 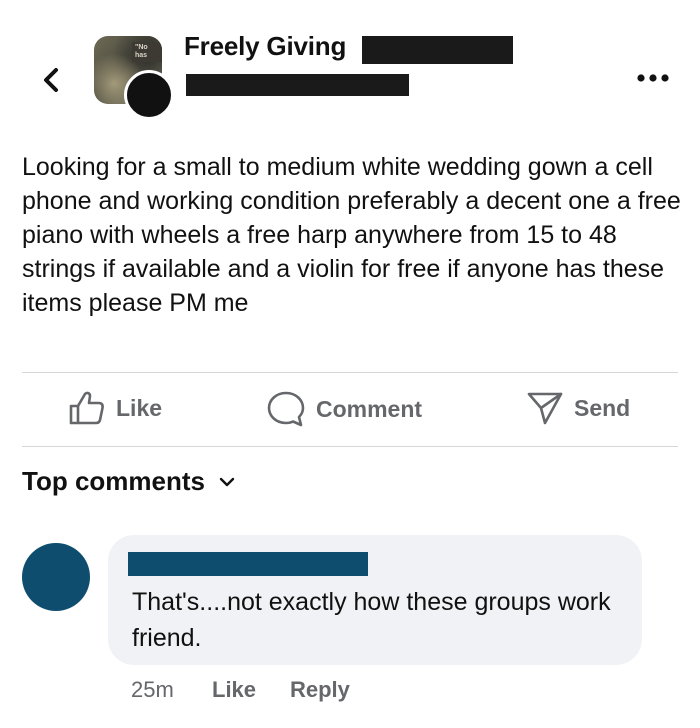 I want to click on comment-timestamp: 25m, so click(x=152, y=689).